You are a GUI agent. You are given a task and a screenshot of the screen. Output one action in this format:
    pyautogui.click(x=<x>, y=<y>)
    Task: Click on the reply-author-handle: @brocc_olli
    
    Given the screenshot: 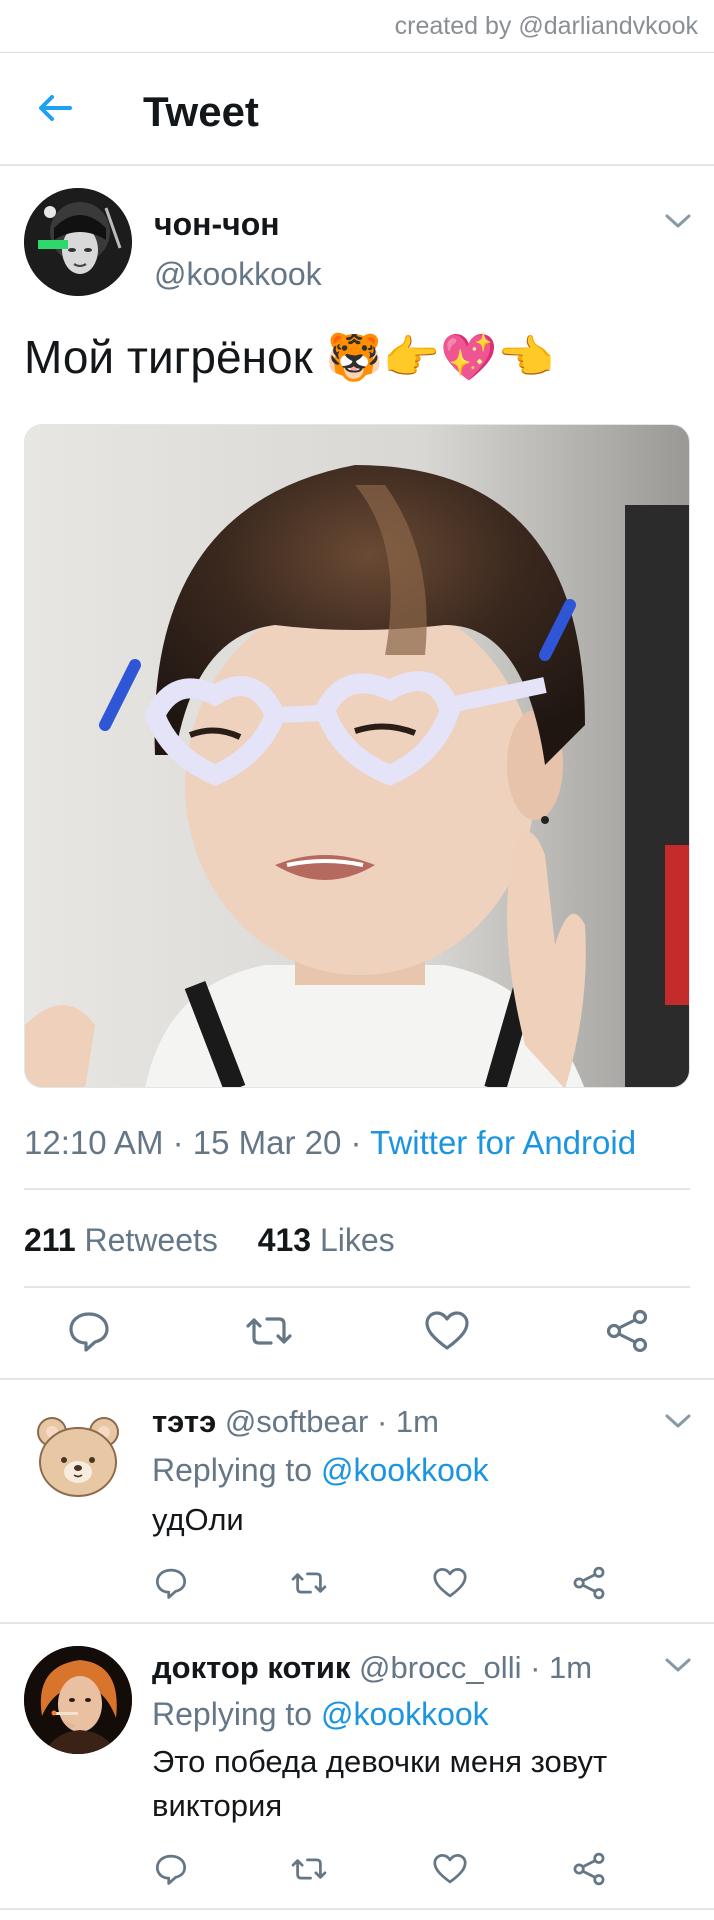 What is the action you would take?
    pyautogui.click(x=440, y=1667)
    